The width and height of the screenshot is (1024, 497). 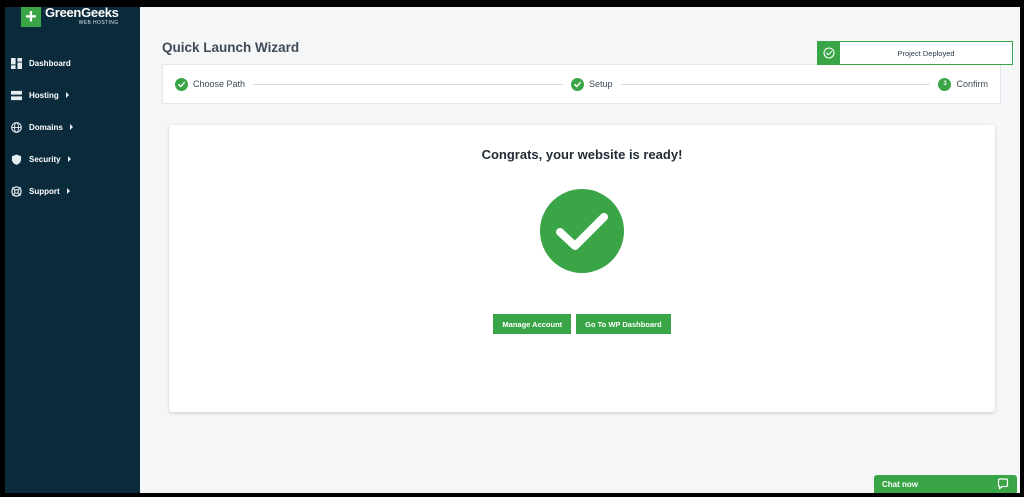 I want to click on sidebar-item-label: Support, so click(x=44, y=191).